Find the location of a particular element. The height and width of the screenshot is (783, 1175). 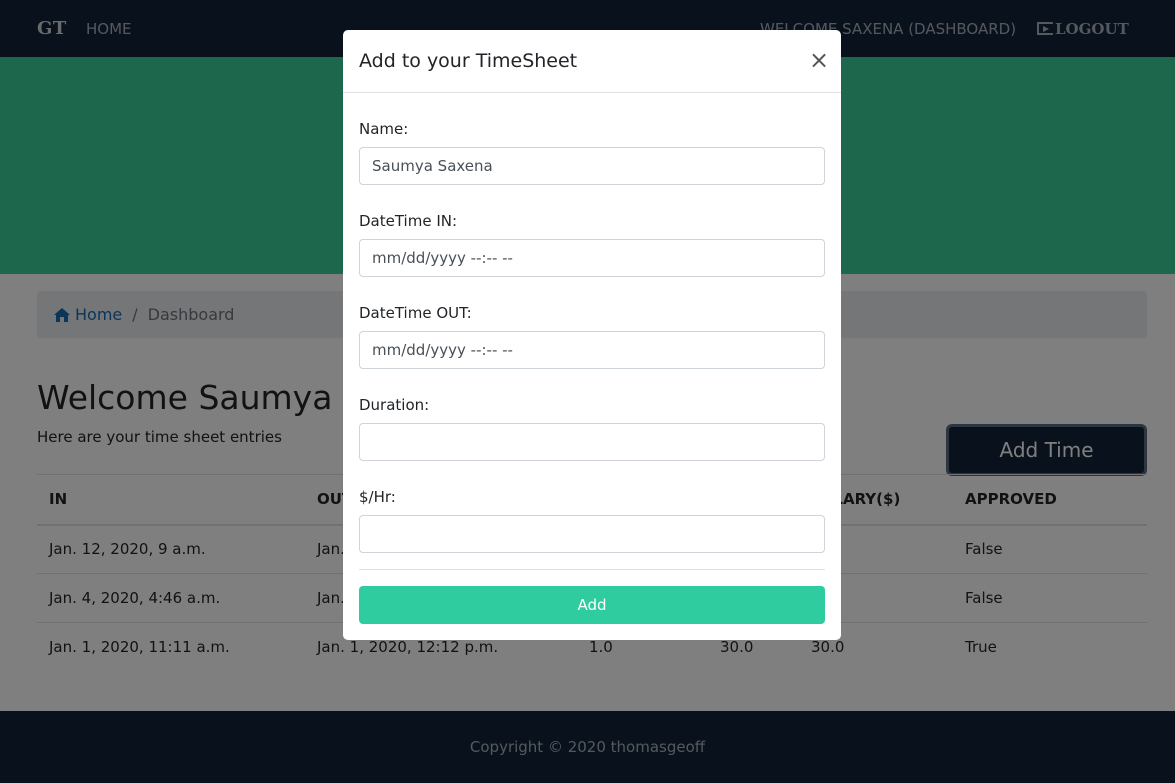

datetime-in-label: DateTime IN: is located at coordinates (408, 221).